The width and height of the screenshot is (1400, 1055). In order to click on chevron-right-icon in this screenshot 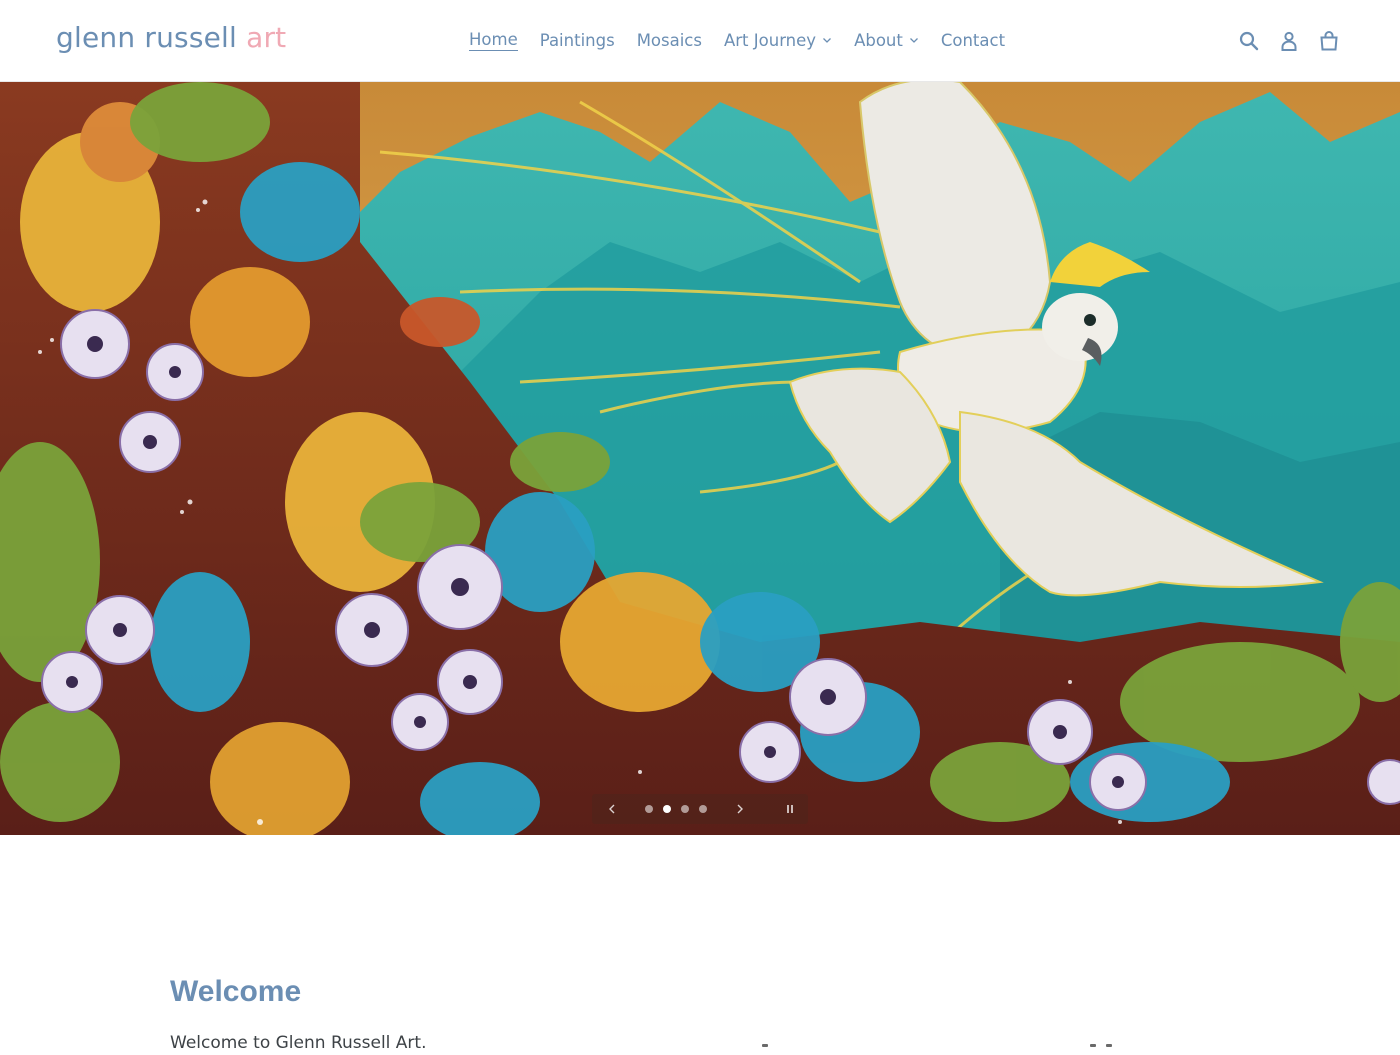, I will do `click(740, 809)`.